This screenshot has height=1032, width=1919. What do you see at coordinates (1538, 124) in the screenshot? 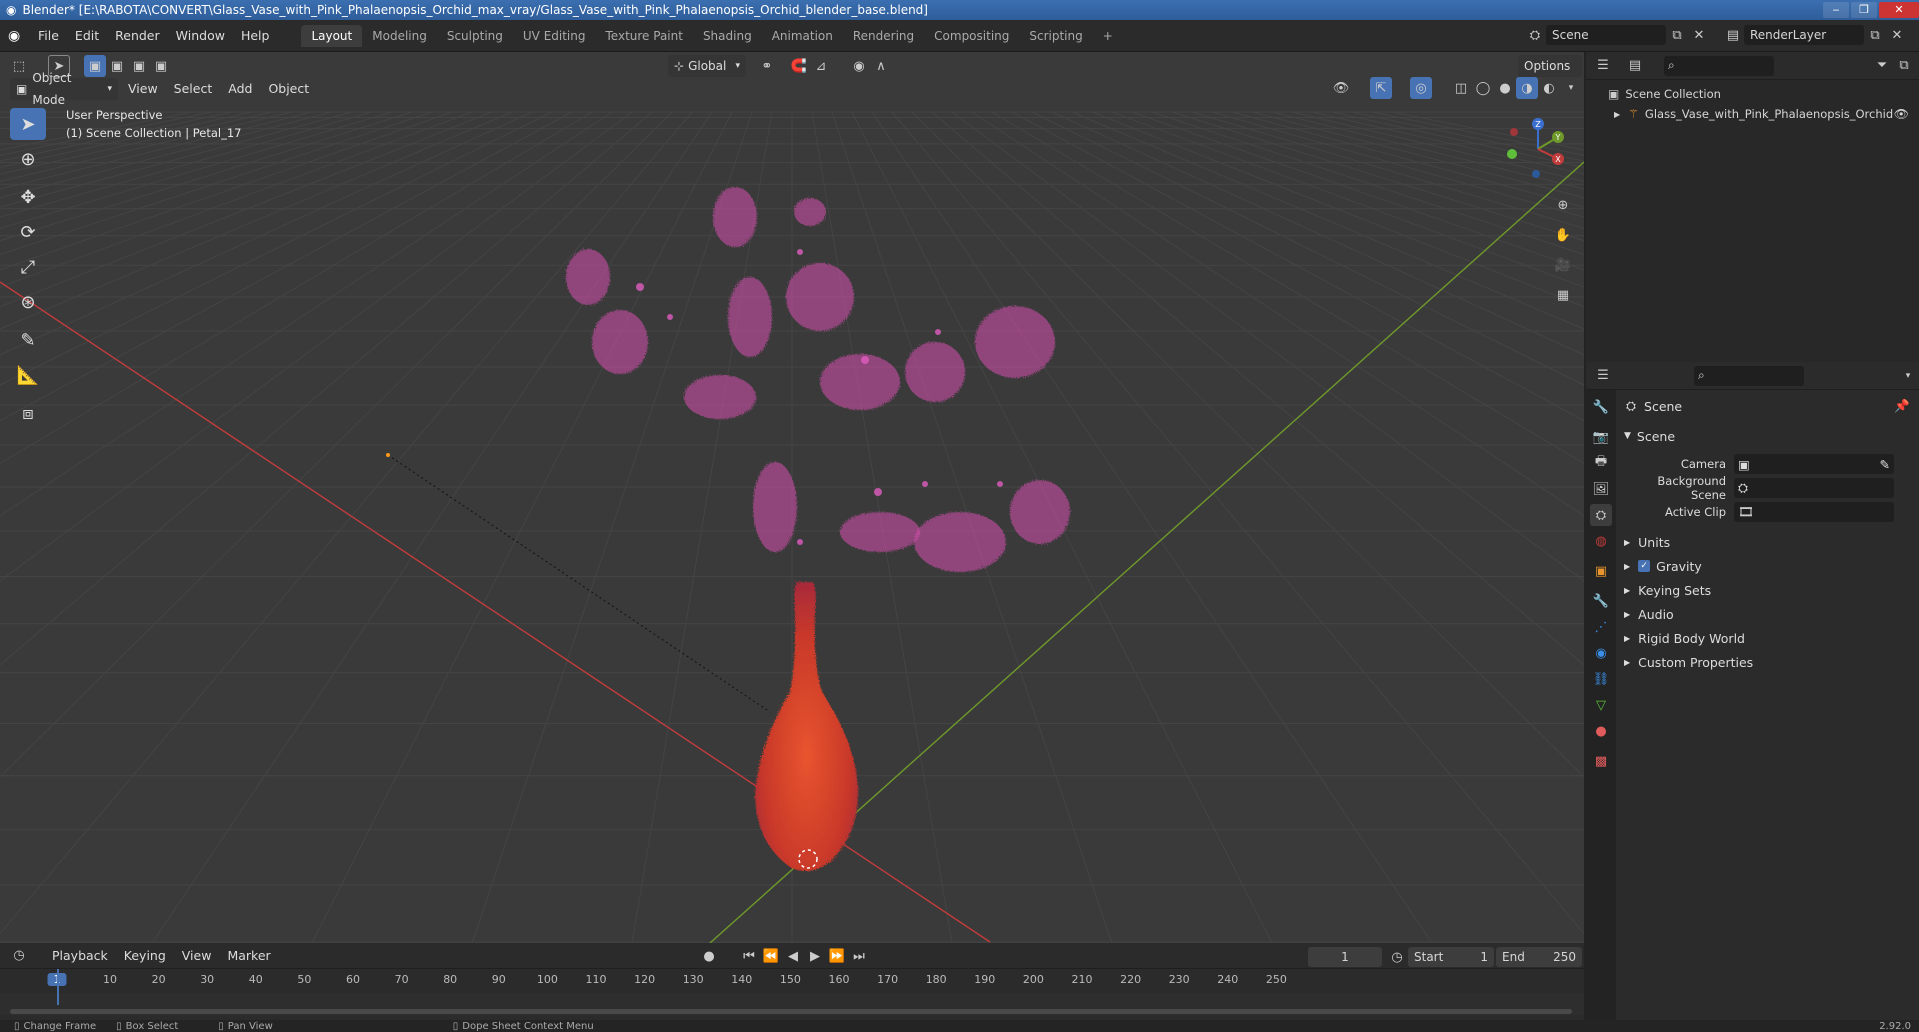
I see `gizmo-z-label: Z` at bounding box center [1538, 124].